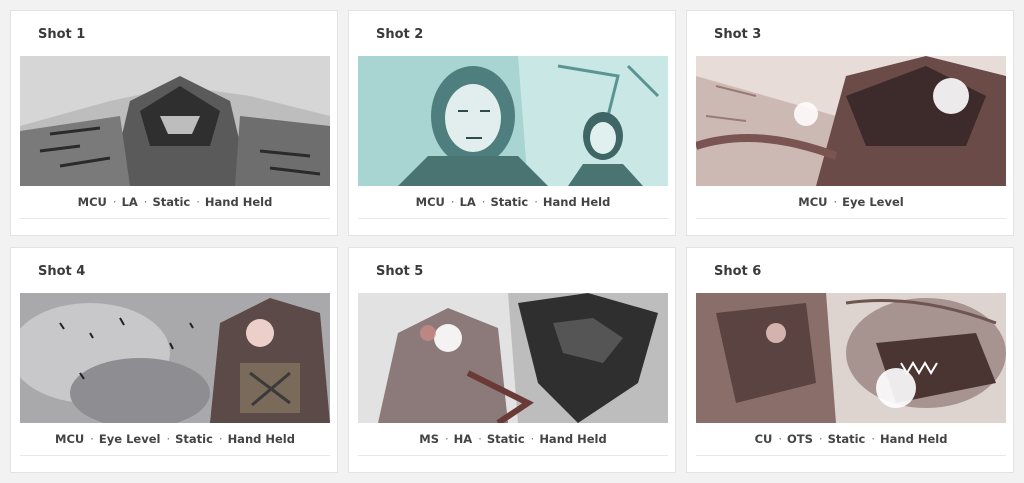  Describe the element at coordinates (400, 271) in the screenshot. I see `shot-title: Shot 5` at that location.